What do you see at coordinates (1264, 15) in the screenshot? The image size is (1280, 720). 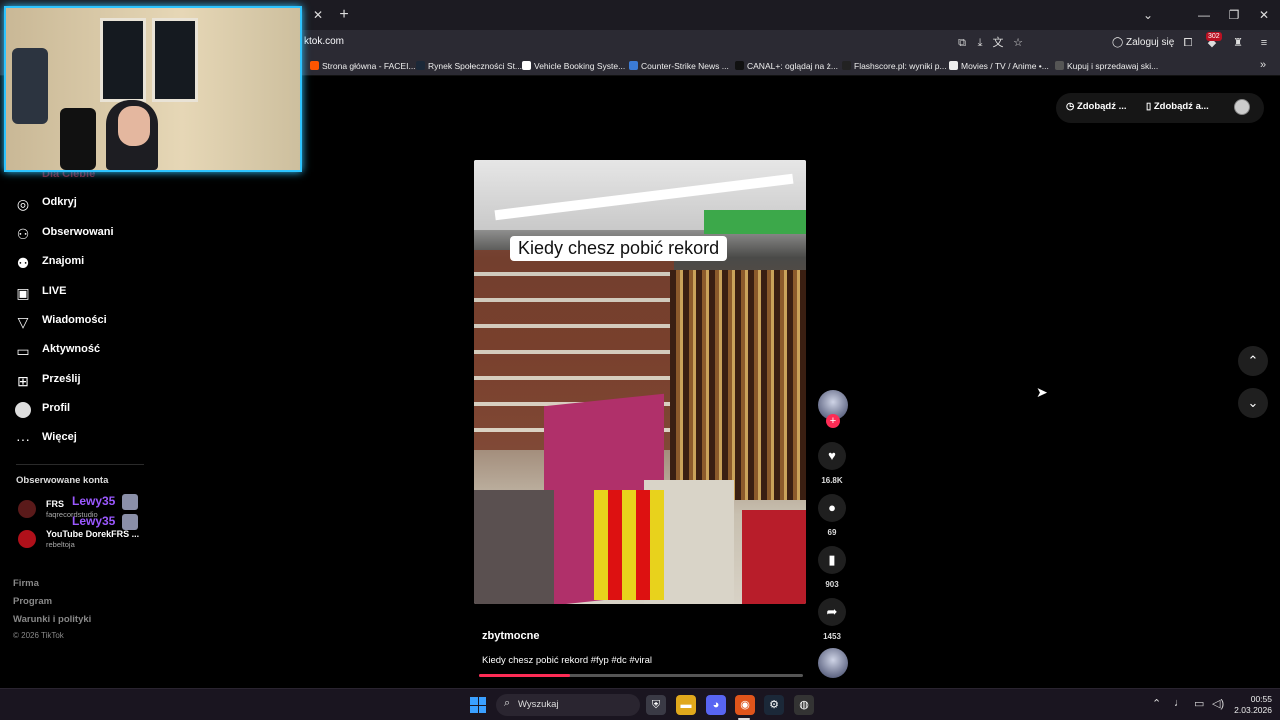 I see `close-window-button: ✕` at bounding box center [1264, 15].